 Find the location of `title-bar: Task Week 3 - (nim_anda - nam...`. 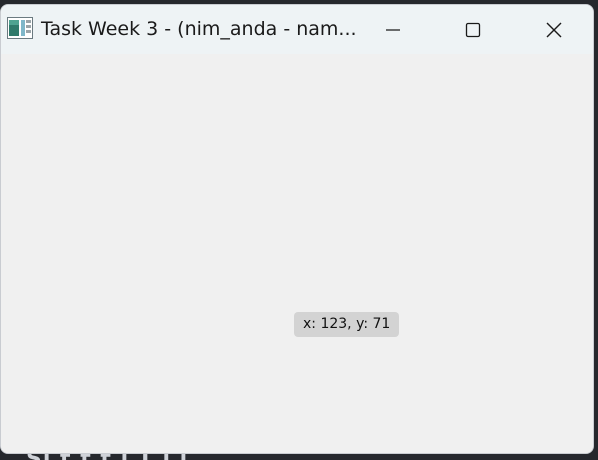

title-bar: Task Week 3 - (nim_anda - nam... is located at coordinates (297, 29).